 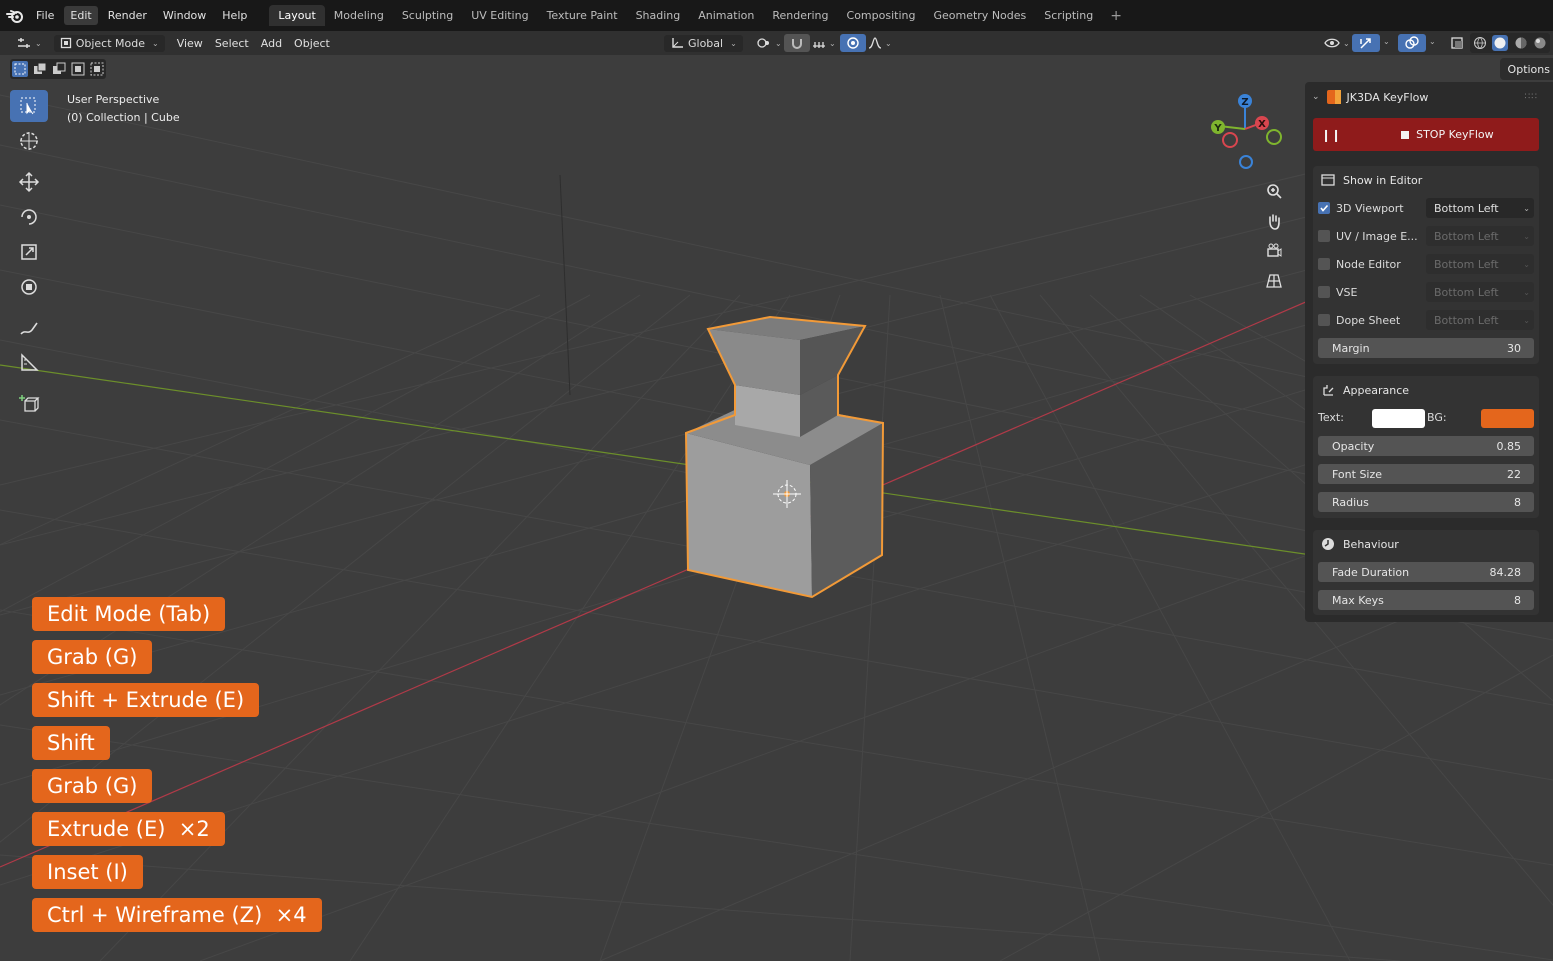 I want to click on pause-icon: ❙❙, so click(x=1331, y=134).